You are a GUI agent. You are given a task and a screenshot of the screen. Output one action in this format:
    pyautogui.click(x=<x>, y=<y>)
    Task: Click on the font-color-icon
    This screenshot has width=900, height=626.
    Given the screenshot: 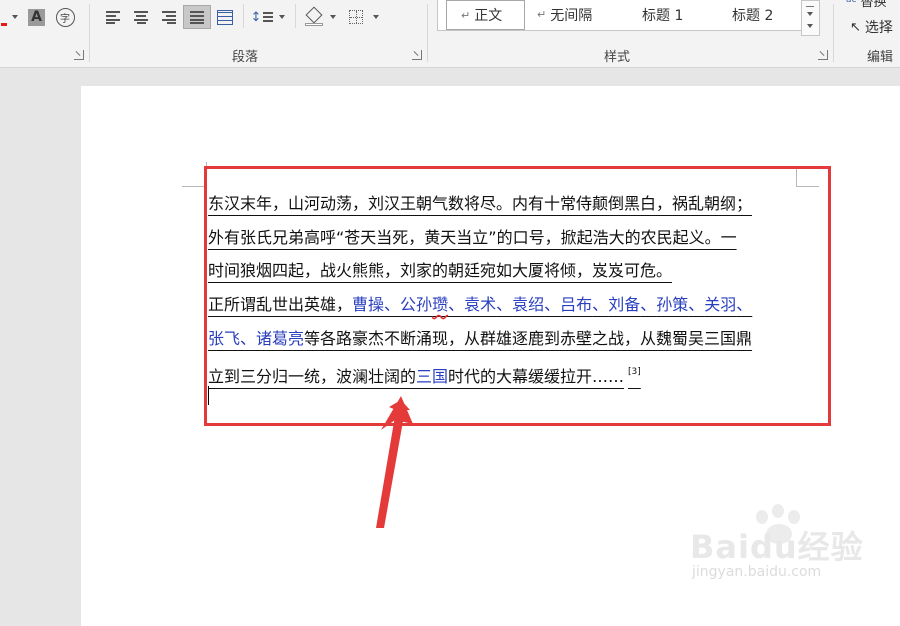 What is the action you would take?
    pyautogui.click(x=4, y=17)
    